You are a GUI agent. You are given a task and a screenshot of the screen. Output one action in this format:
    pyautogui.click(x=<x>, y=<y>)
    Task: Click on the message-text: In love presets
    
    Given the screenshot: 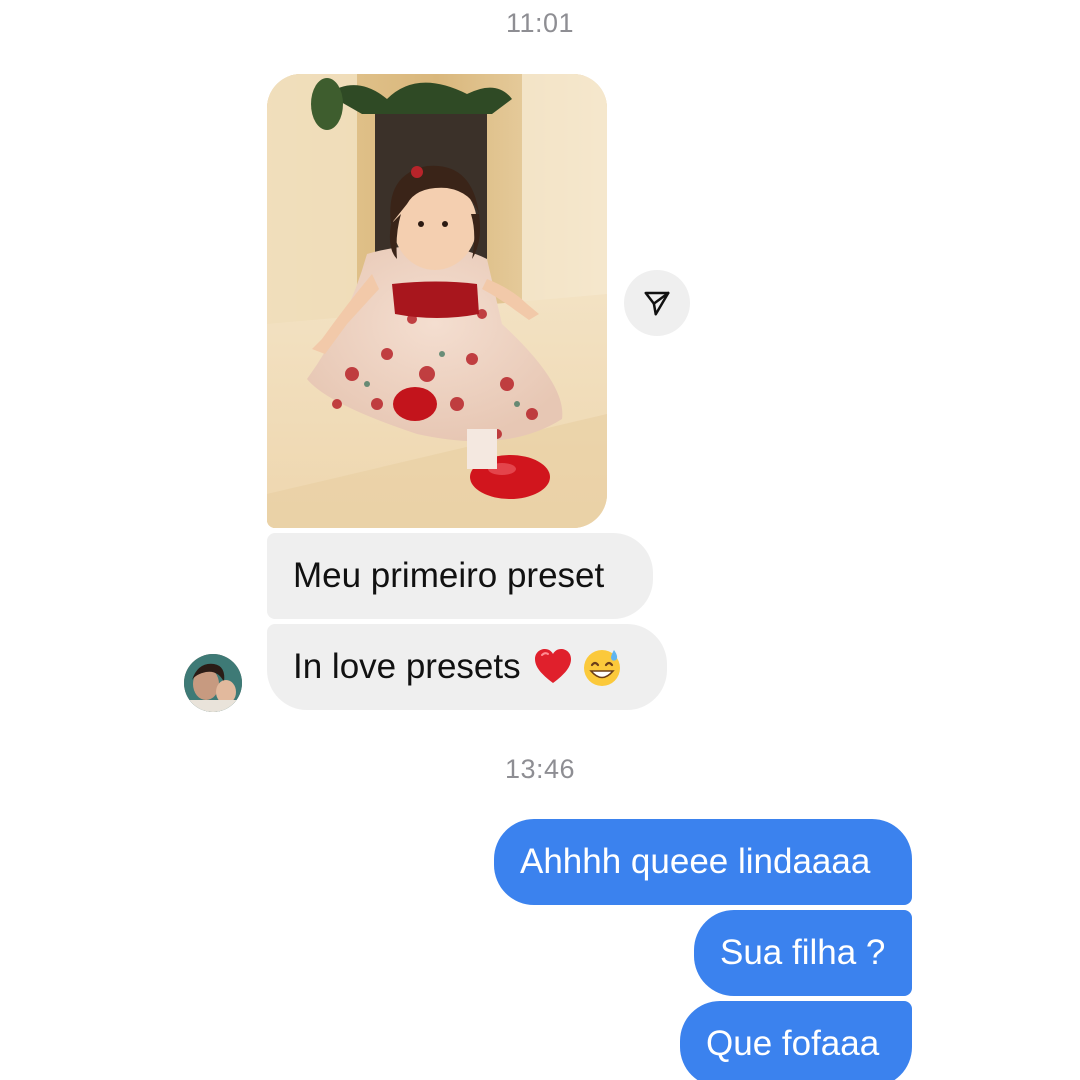 What is the action you would take?
    pyautogui.click(x=407, y=666)
    